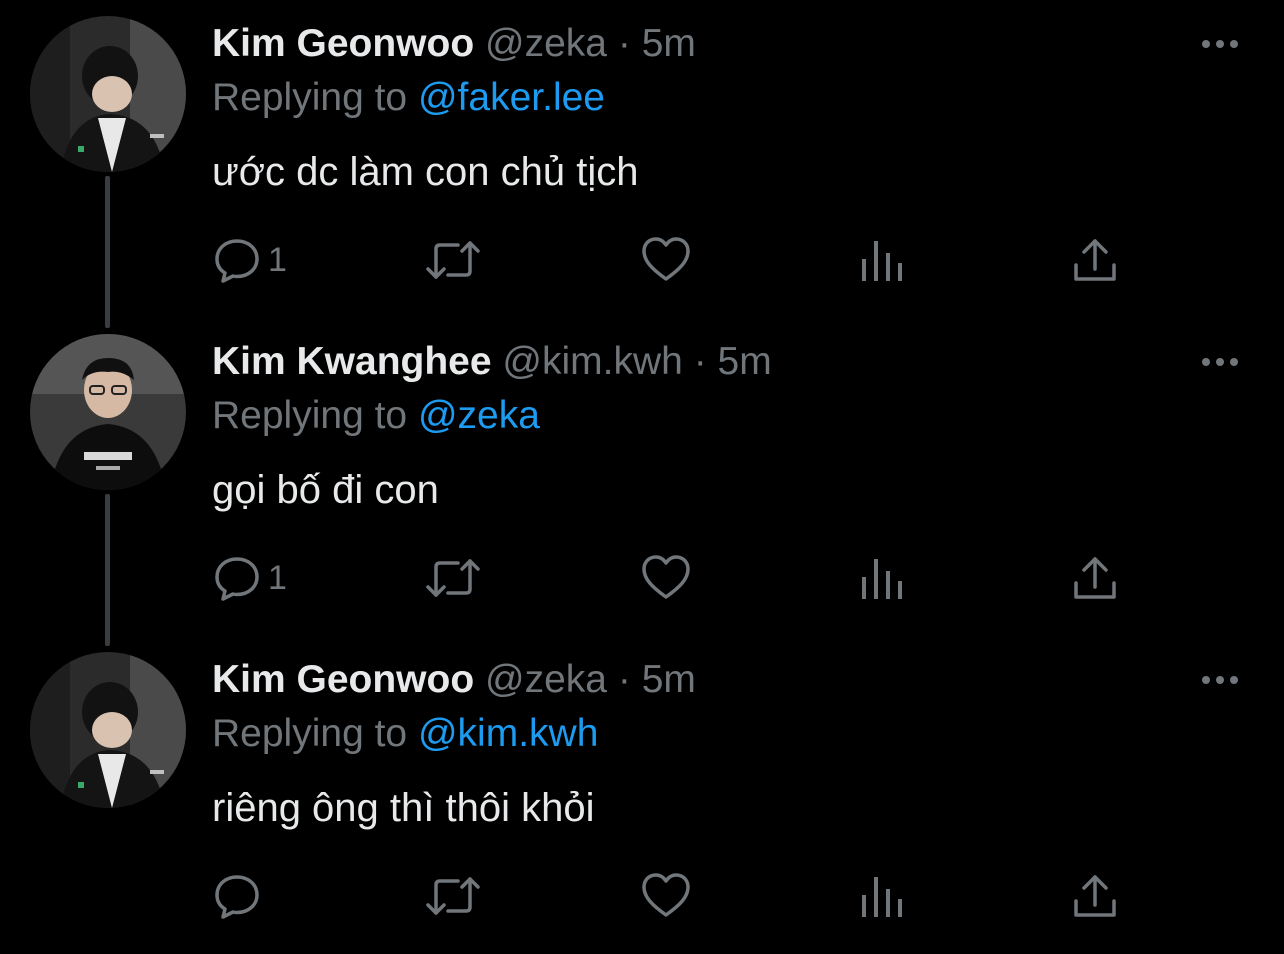  What do you see at coordinates (592, 361) in the screenshot?
I see `user-handle: @kim.kwh` at bounding box center [592, 361].